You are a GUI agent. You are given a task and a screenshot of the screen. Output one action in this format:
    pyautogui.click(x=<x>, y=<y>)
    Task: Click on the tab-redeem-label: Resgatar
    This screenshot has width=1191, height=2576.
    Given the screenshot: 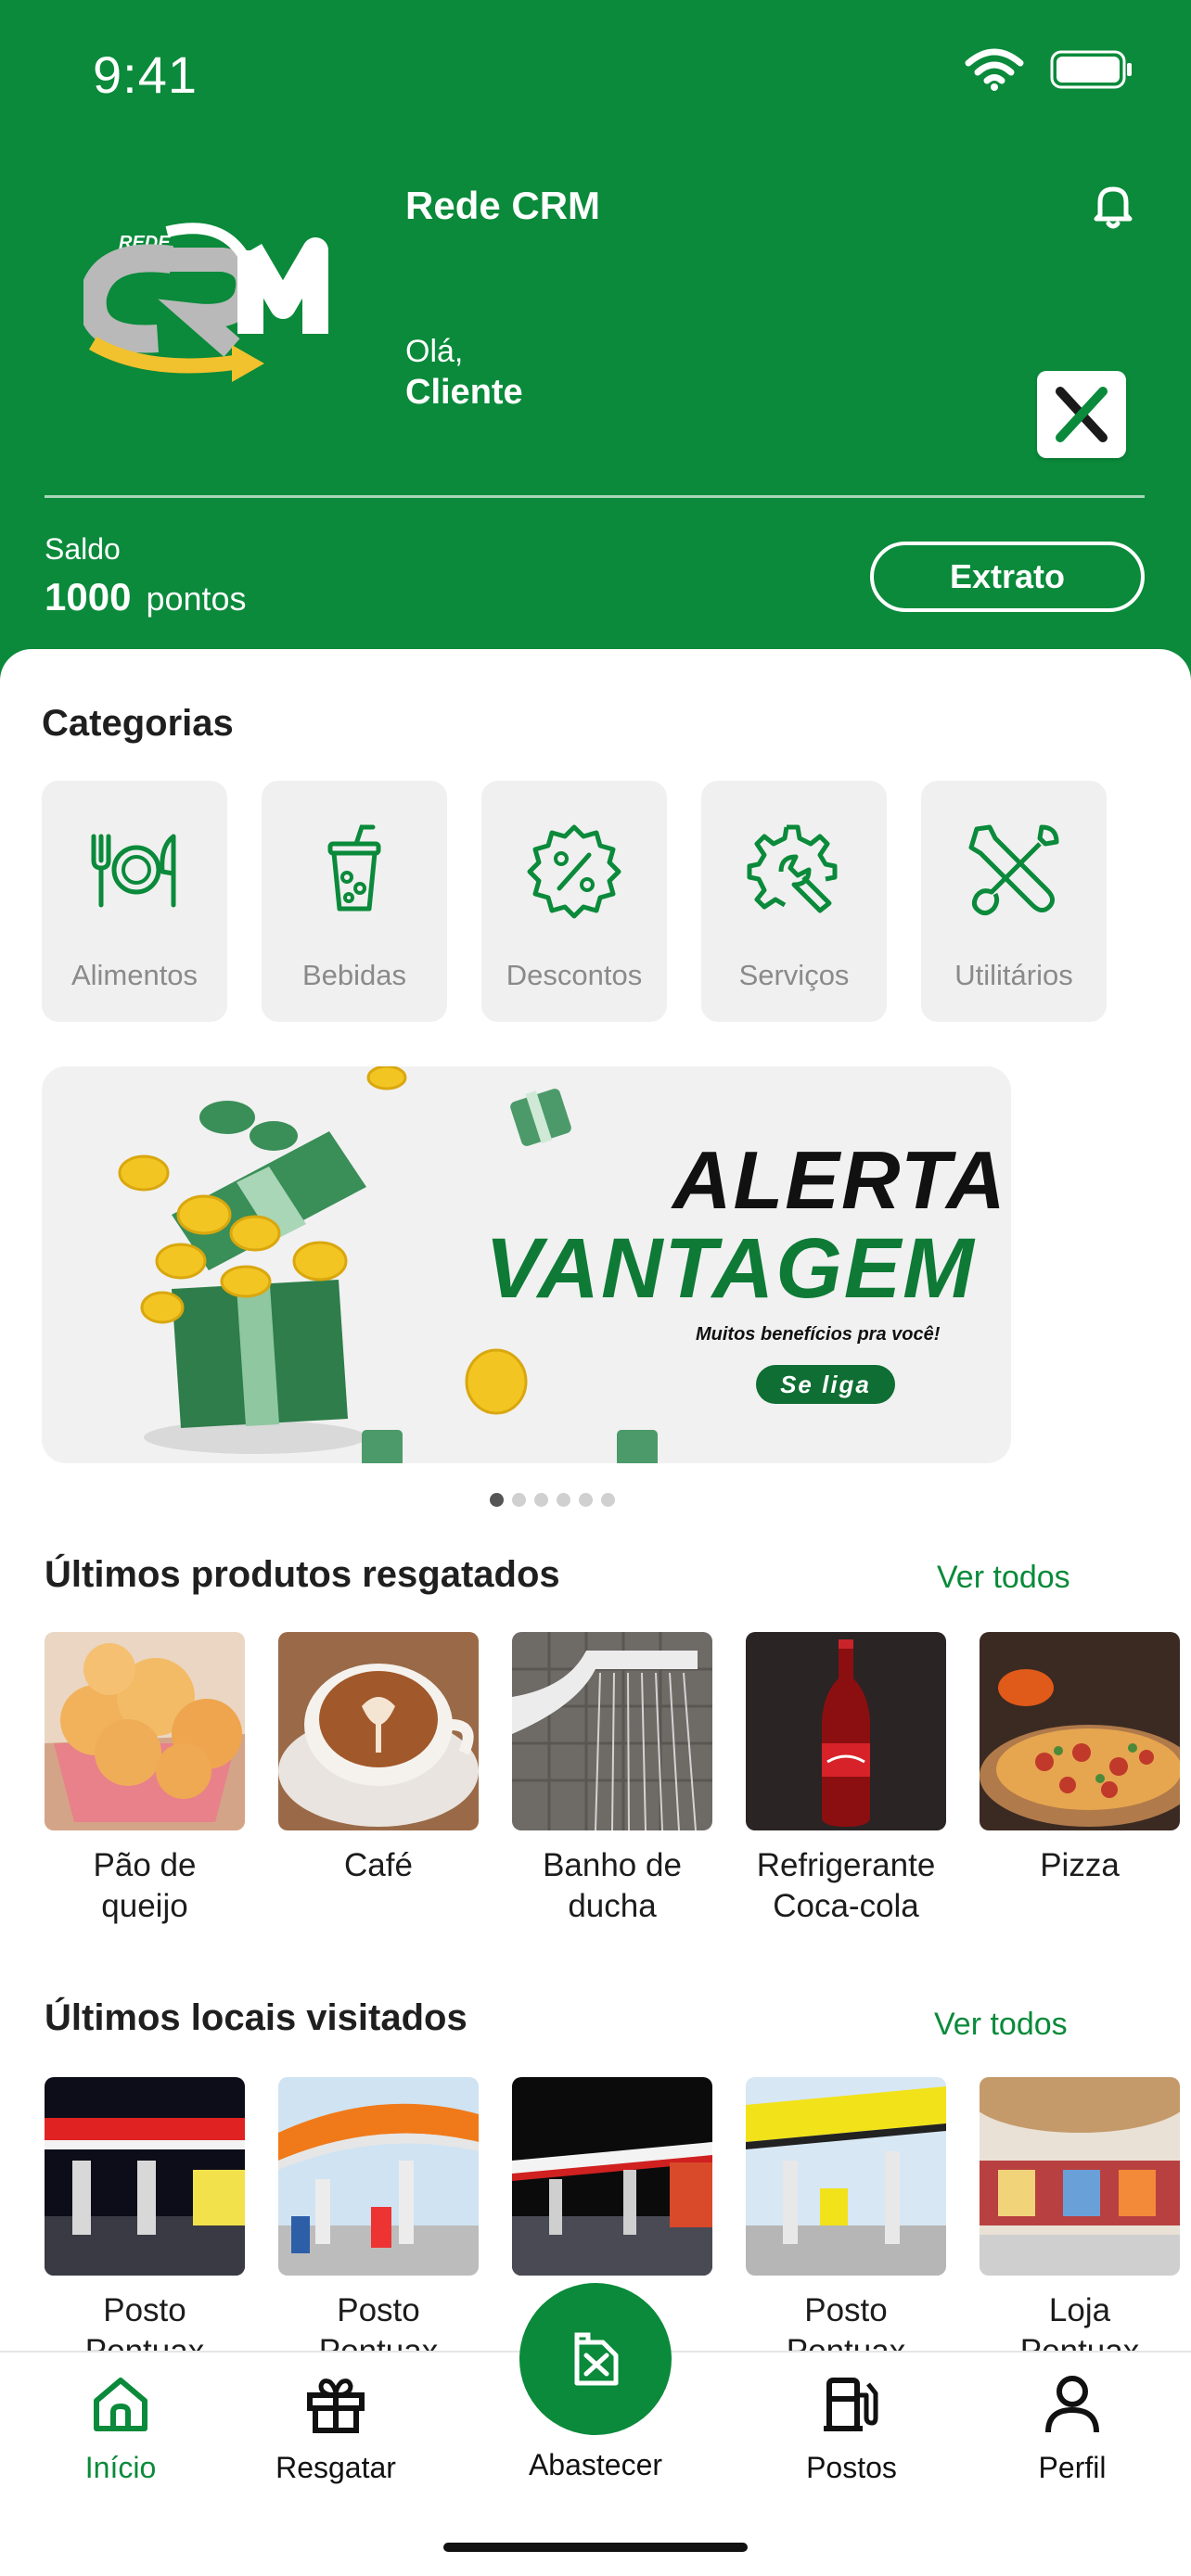 What is the action you would take?
    pyautogui.click(x=335, y=2467)
    